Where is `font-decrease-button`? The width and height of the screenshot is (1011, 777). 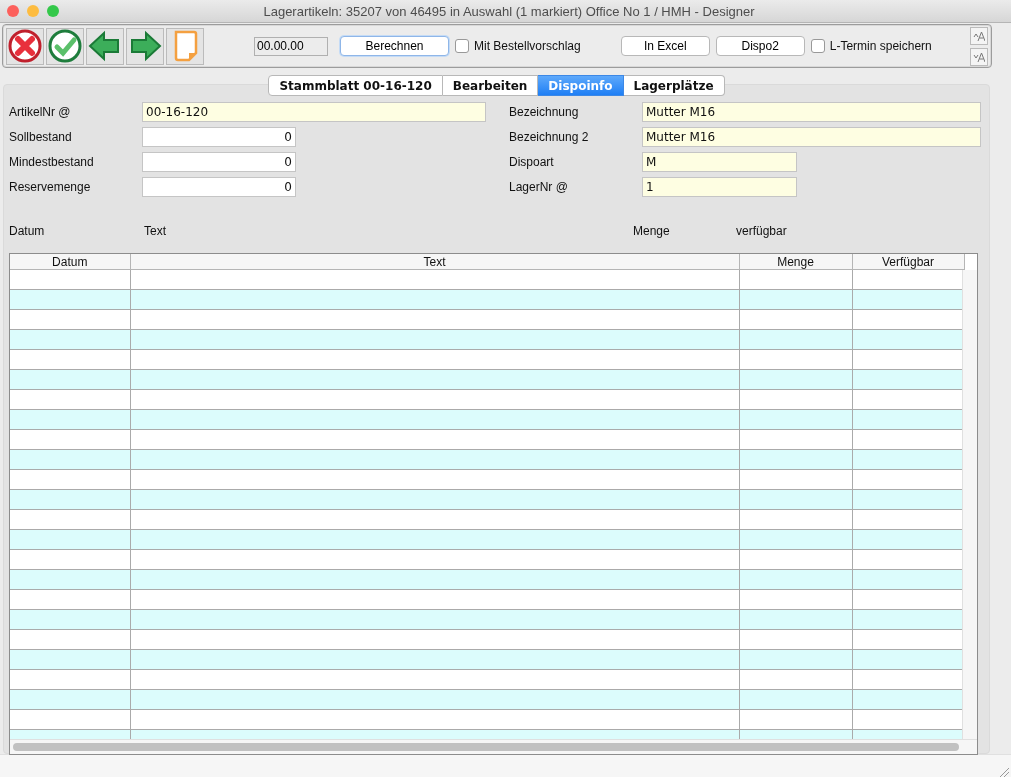 font-decrease-button is located at coordinates (979, 56).